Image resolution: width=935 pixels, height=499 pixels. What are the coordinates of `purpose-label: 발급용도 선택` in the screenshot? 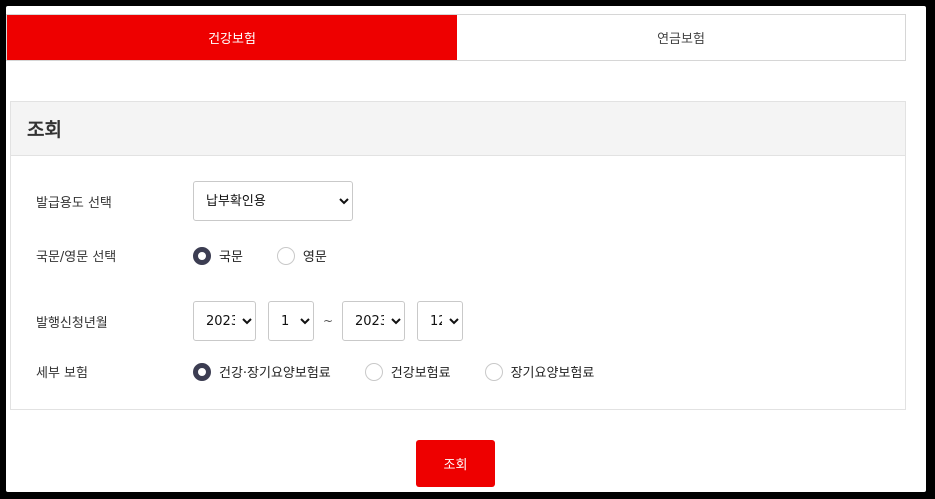 It's located at (74, 203).